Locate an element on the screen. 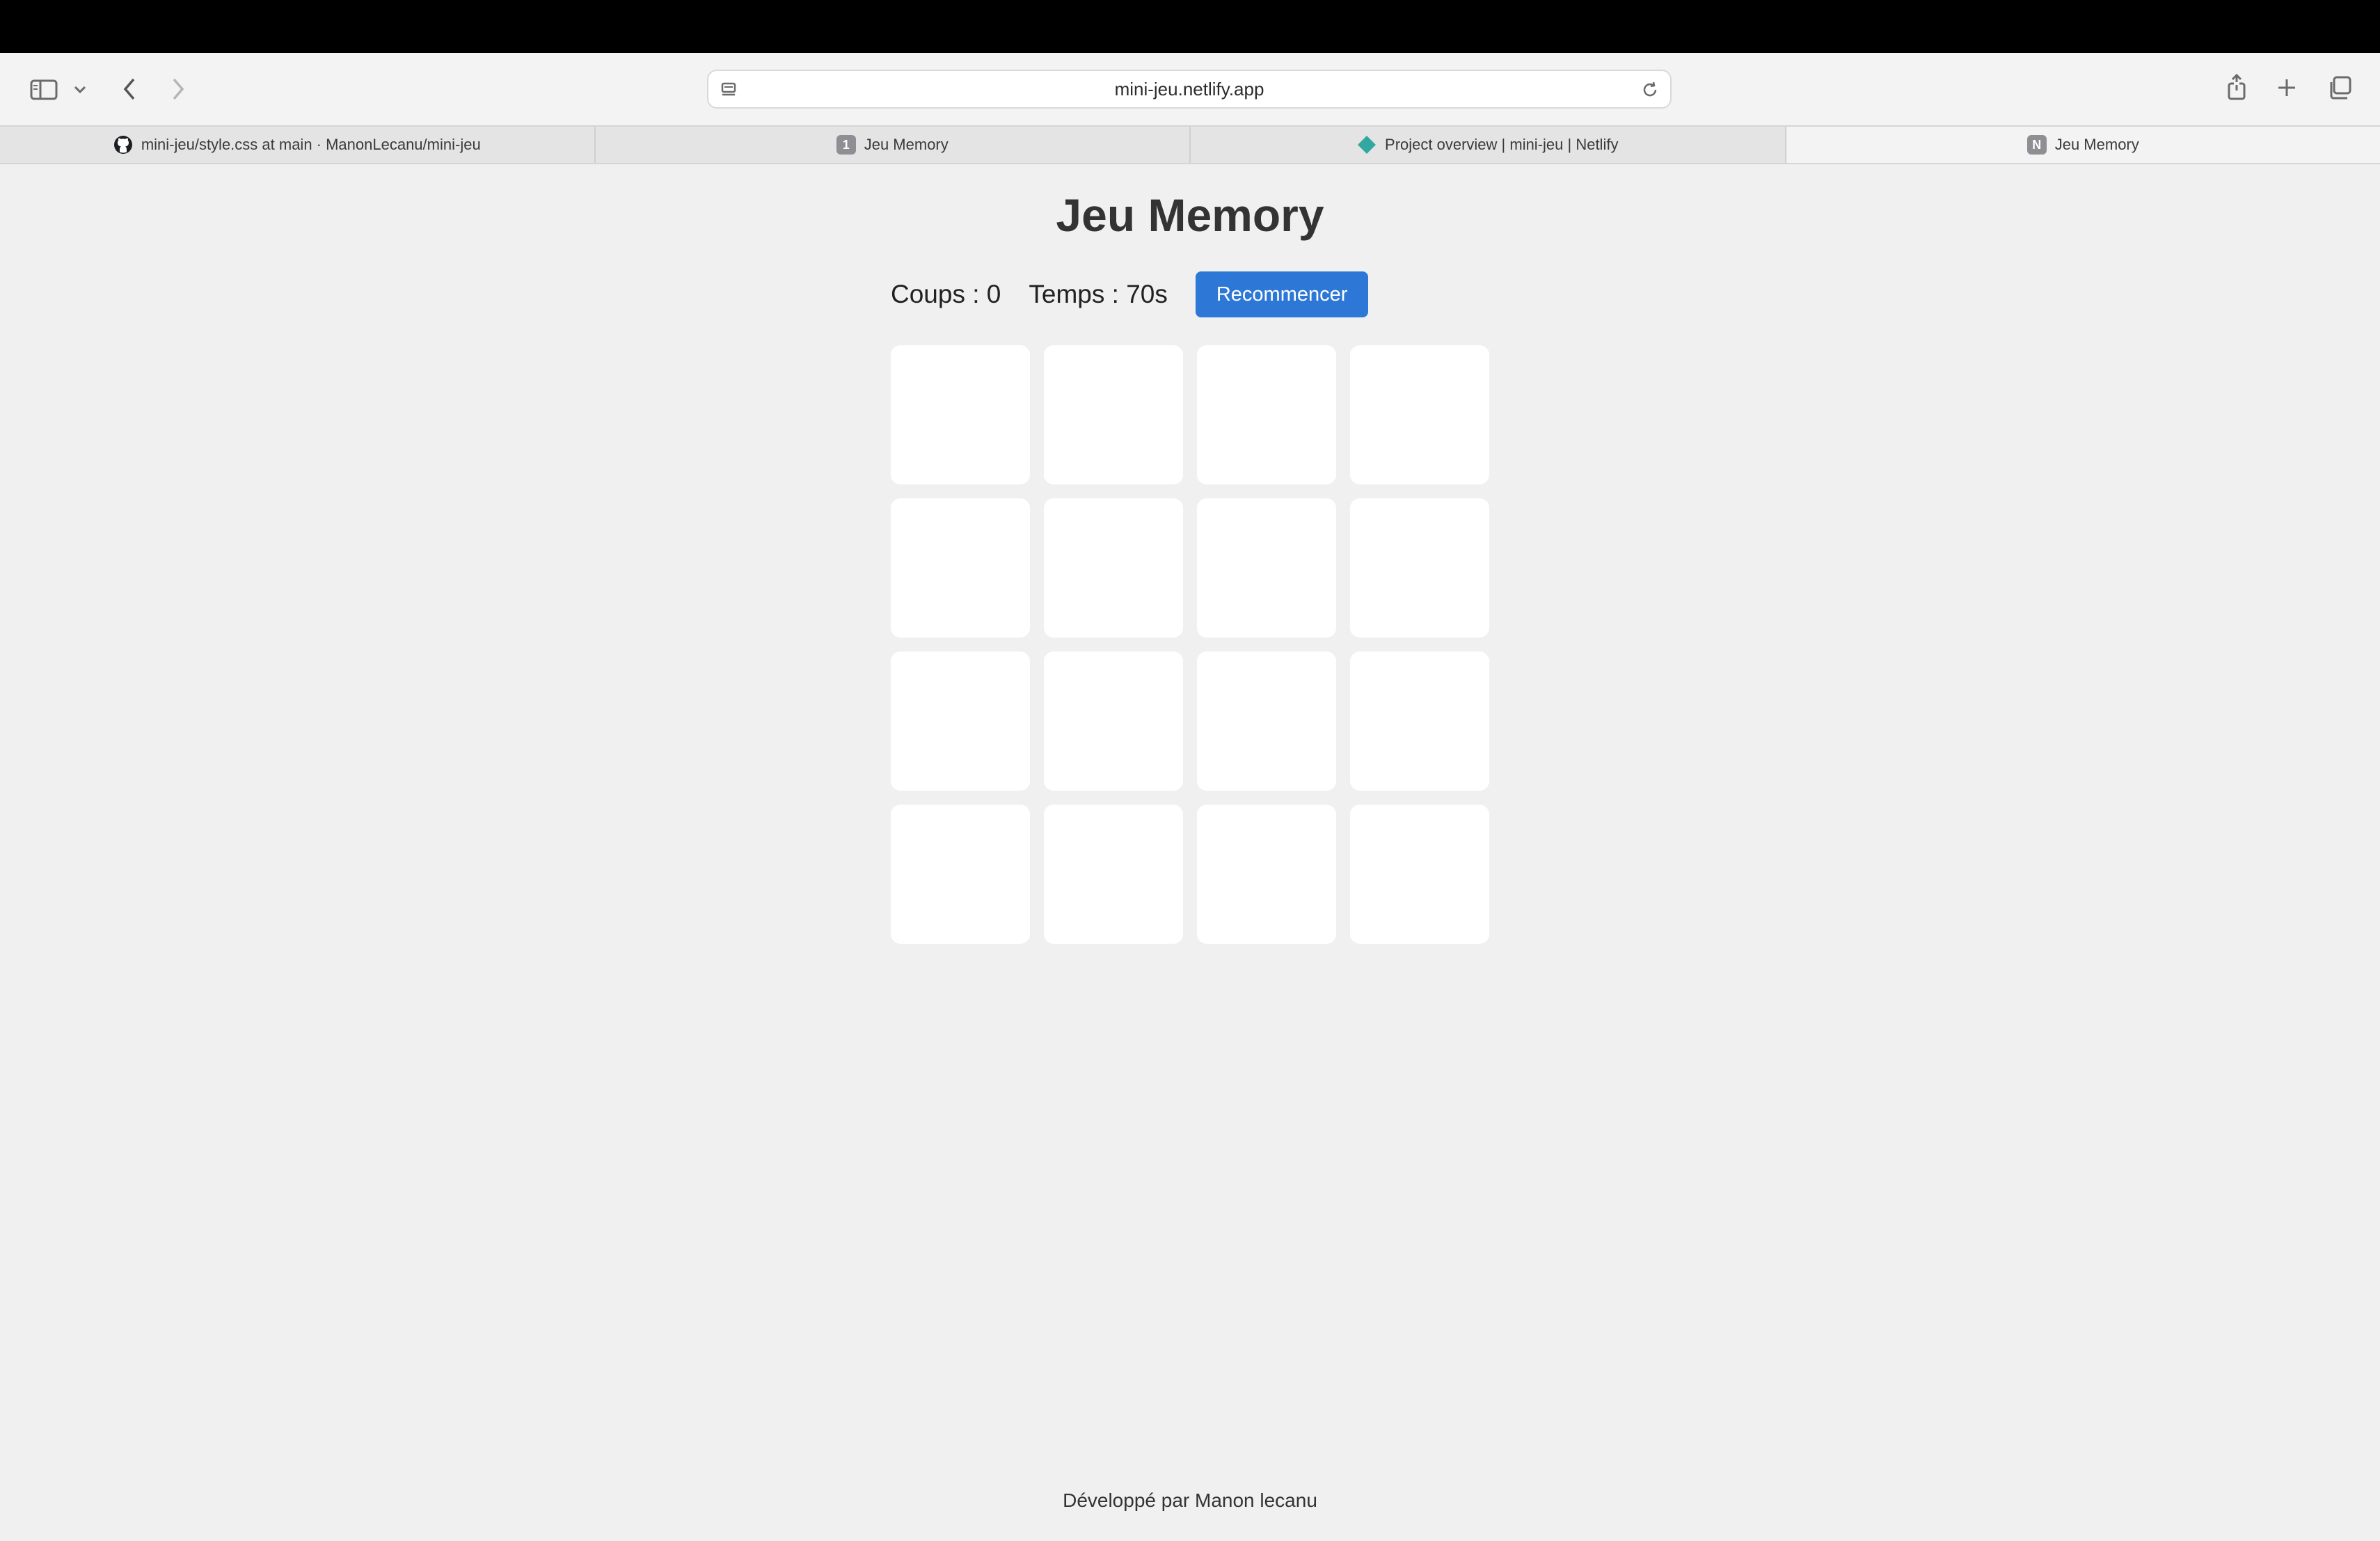  new-tab-icon is located at coordinates (2286, 87).